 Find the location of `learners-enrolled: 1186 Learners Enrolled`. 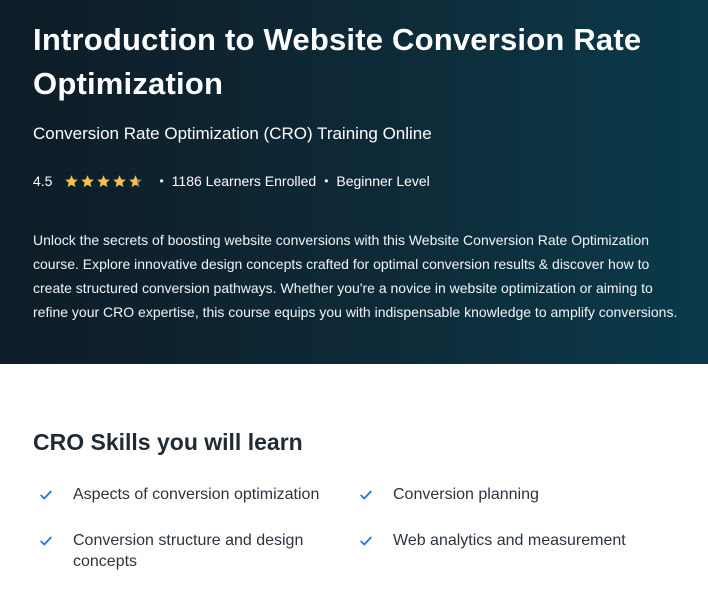

learners-enrolled: 1186 Learners Enrolled is located at coordinates (244, 181).